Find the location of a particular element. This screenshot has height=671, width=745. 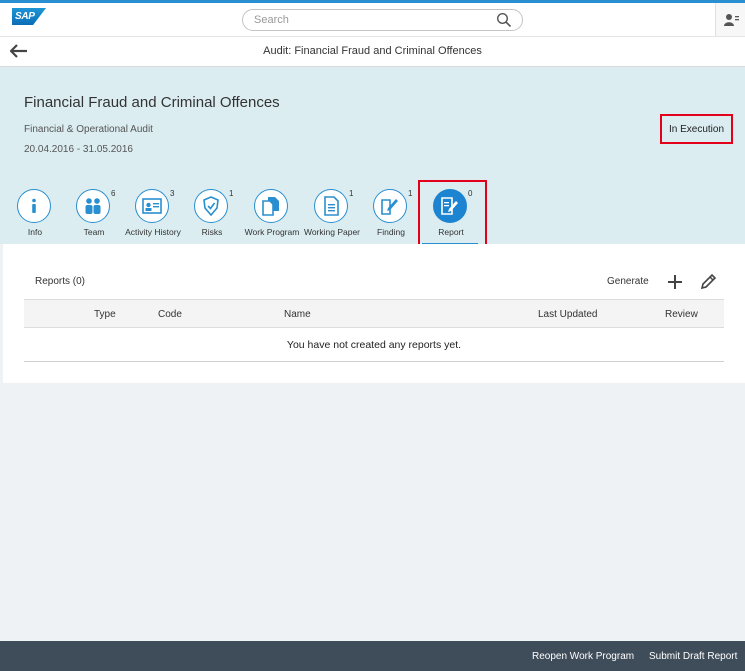

tab-finding-circle is located at coordinates (390, 206).